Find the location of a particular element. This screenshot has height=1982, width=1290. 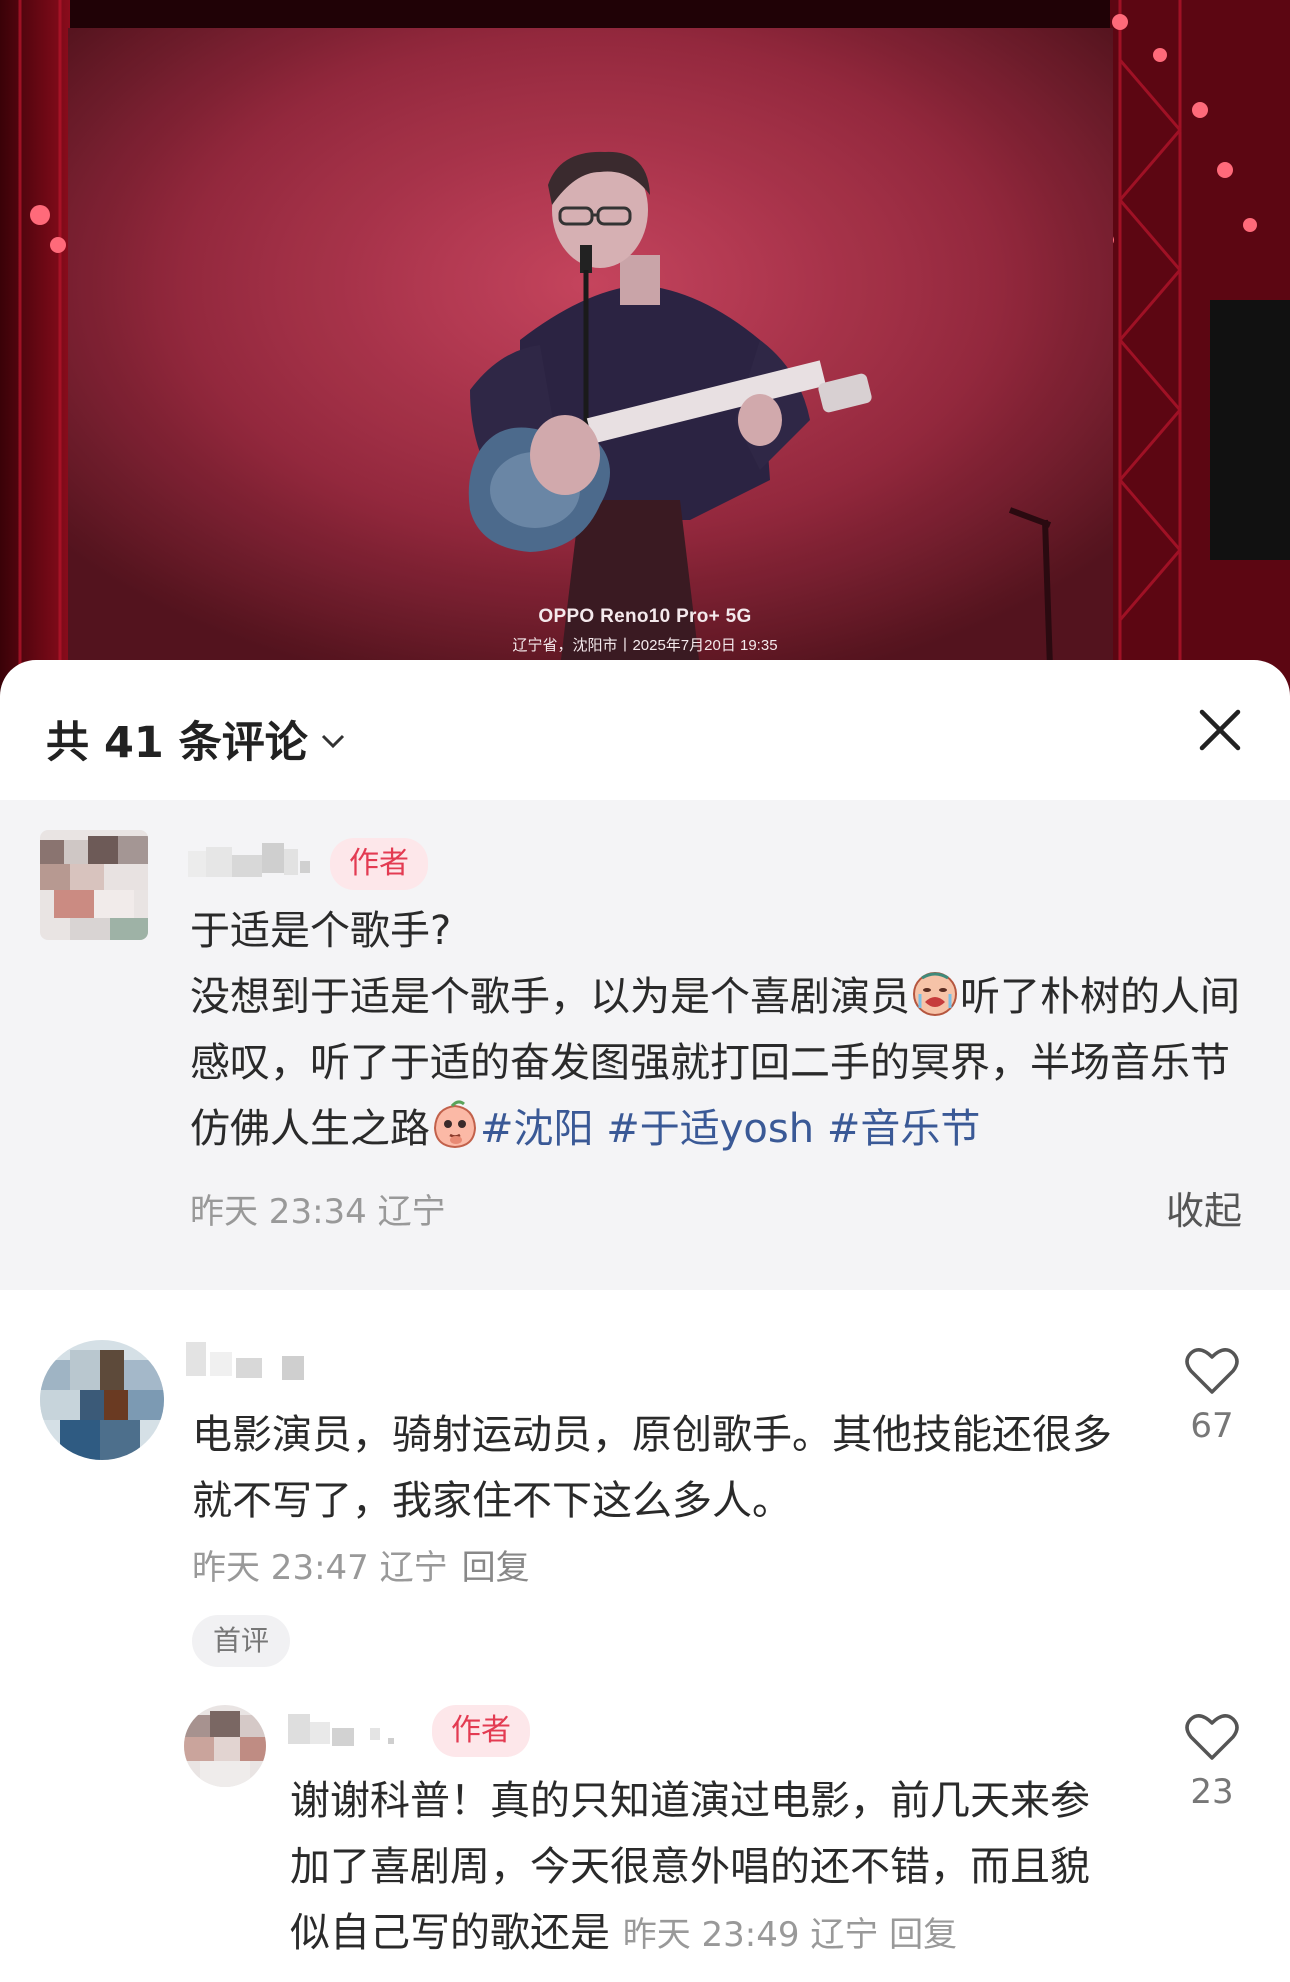

crying-emoji-icon is located at coordinates (935, 994).